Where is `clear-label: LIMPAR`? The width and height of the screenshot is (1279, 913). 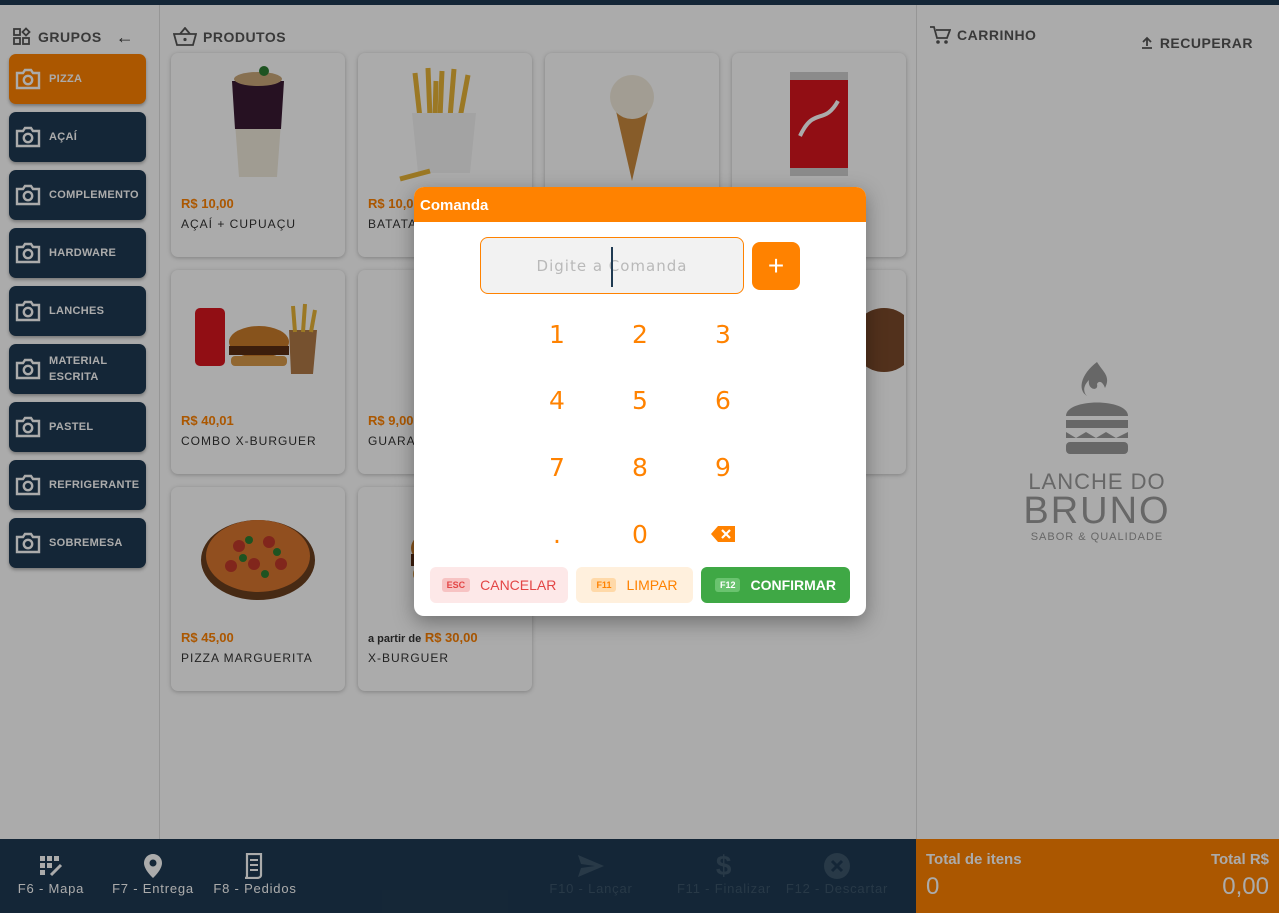 clear-label: LIMPAR is located at coordinates (652, 585).